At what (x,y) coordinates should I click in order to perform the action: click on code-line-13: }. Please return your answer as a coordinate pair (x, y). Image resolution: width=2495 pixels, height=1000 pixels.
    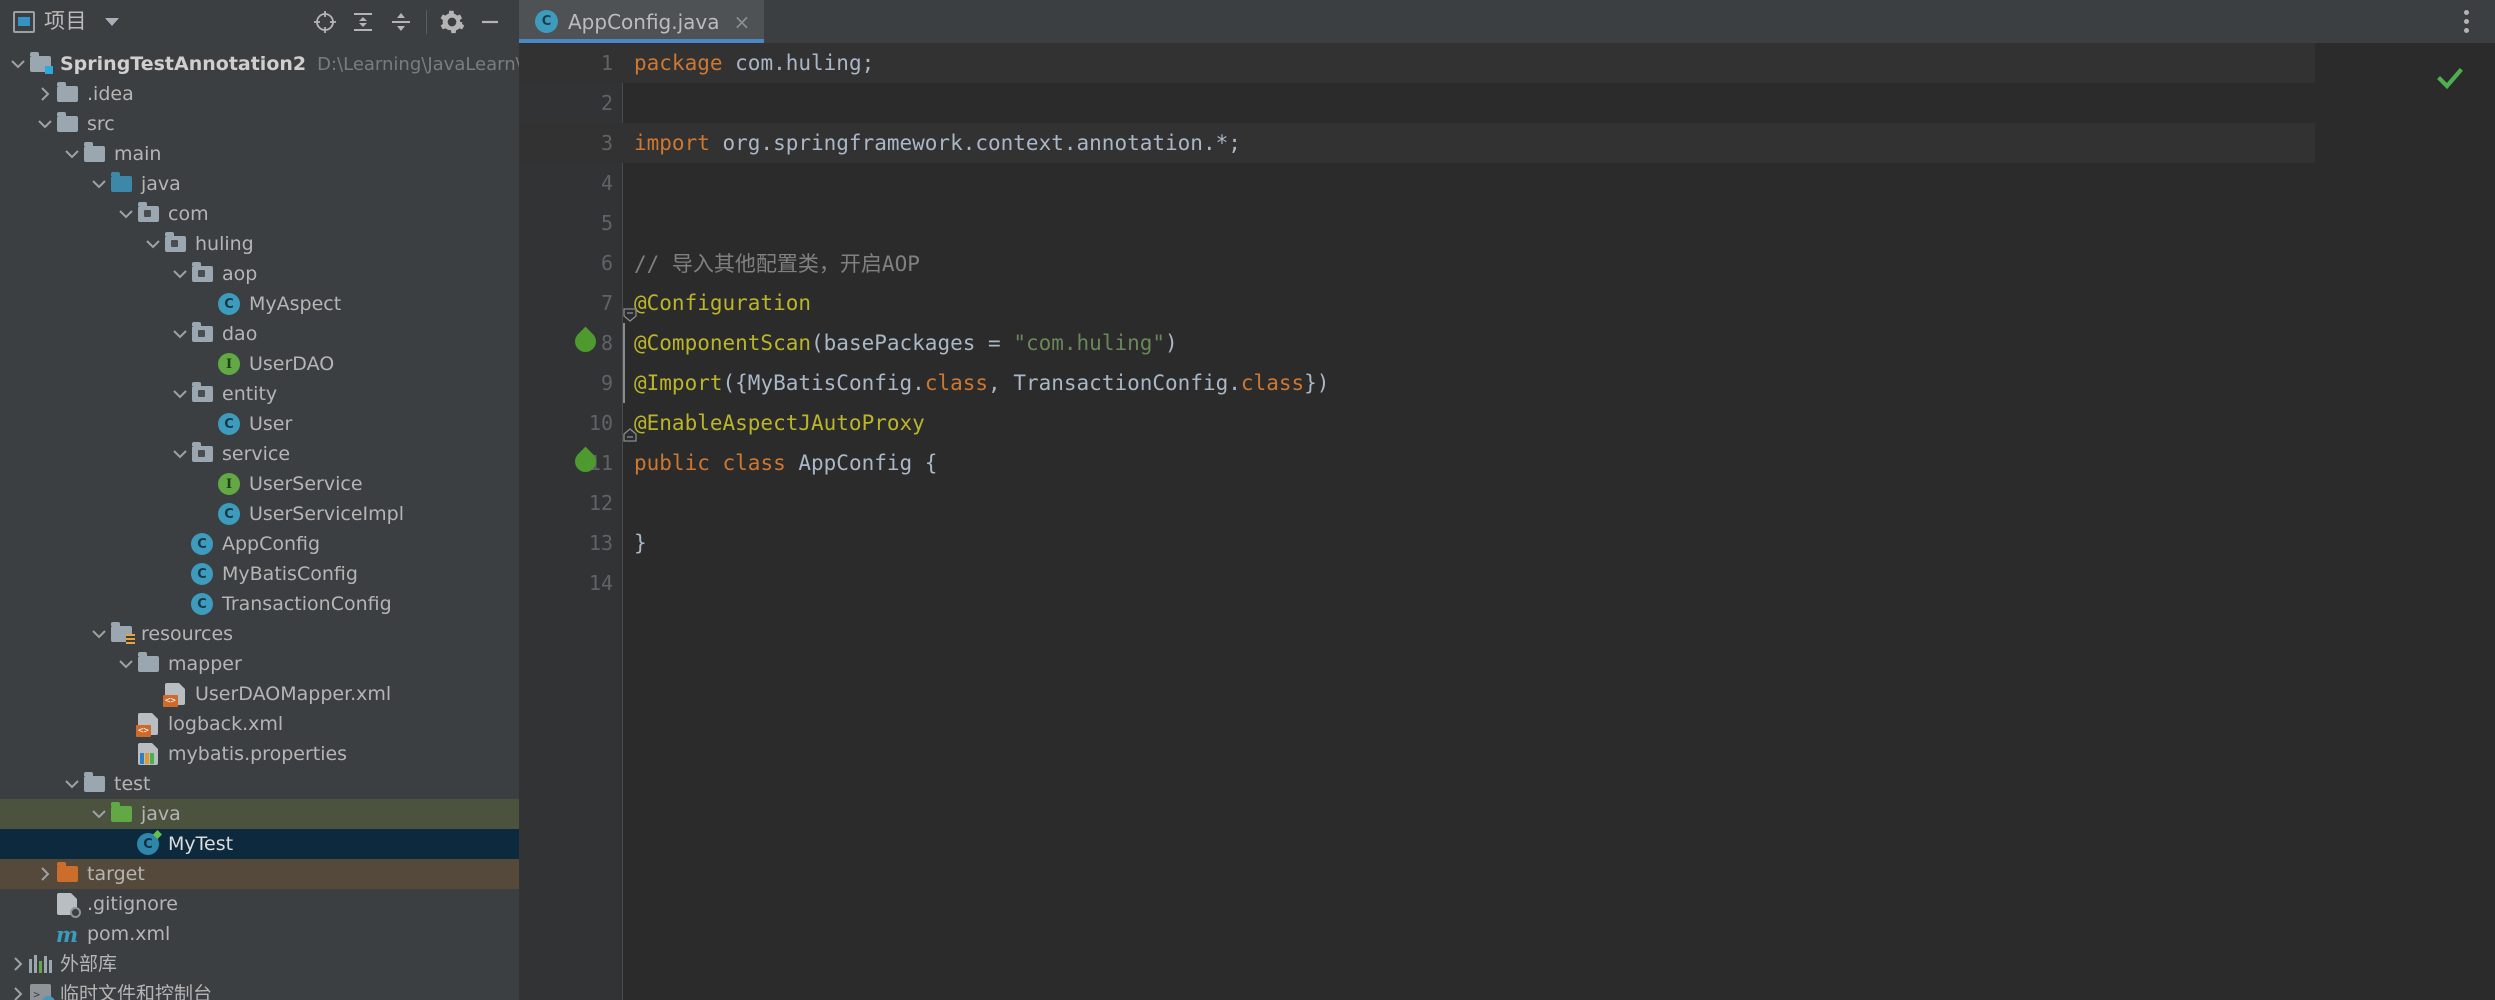
    Looking at the image, I should click on (1469, 543).